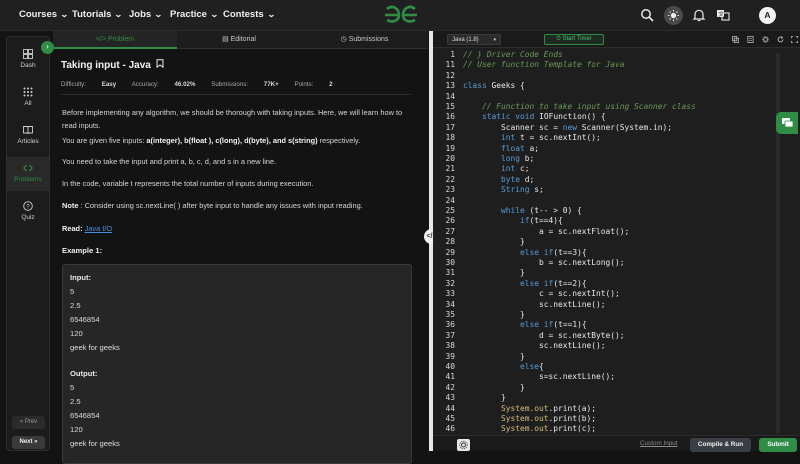 The image size is (800, 464). What do you see at coordinates (658, 443) in the screenshot?
I see `custom-input-link: Custom Input` at bounding box center [658, 443].